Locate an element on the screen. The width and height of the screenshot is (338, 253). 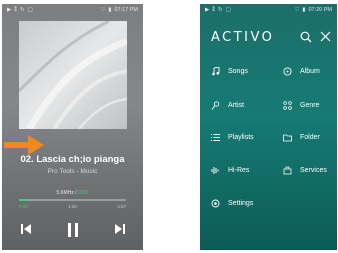
search-icon is located at coordinates (306, 37).